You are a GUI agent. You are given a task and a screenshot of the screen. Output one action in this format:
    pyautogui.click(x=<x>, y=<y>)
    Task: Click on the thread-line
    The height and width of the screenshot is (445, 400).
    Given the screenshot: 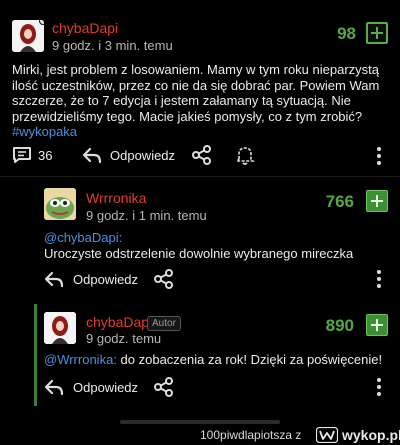 What is the action you would take?
    pyautogui.click(x=35, y=355)
    